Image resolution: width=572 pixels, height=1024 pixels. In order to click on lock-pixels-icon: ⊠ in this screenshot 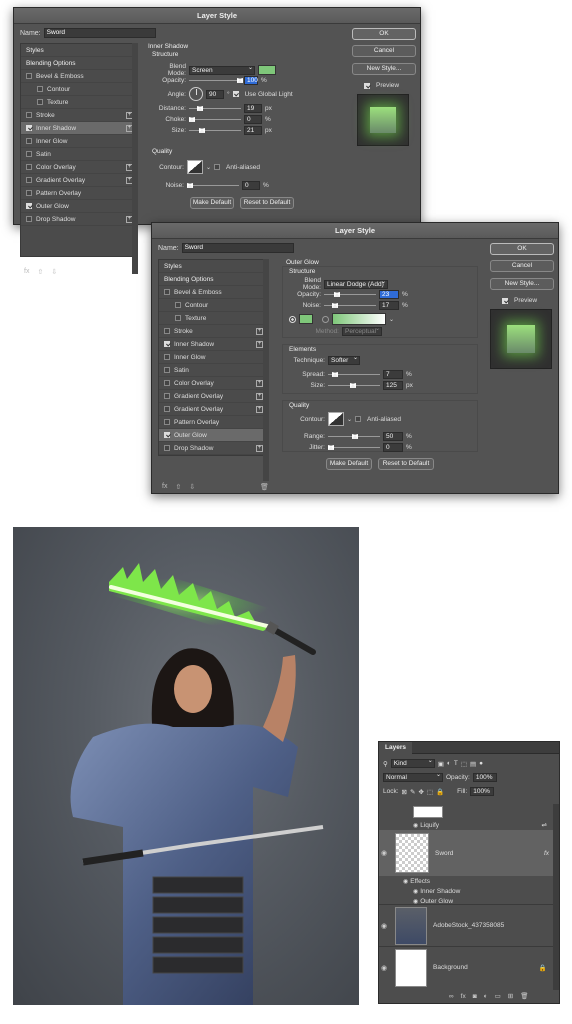, I will do `click(404, 792)`.